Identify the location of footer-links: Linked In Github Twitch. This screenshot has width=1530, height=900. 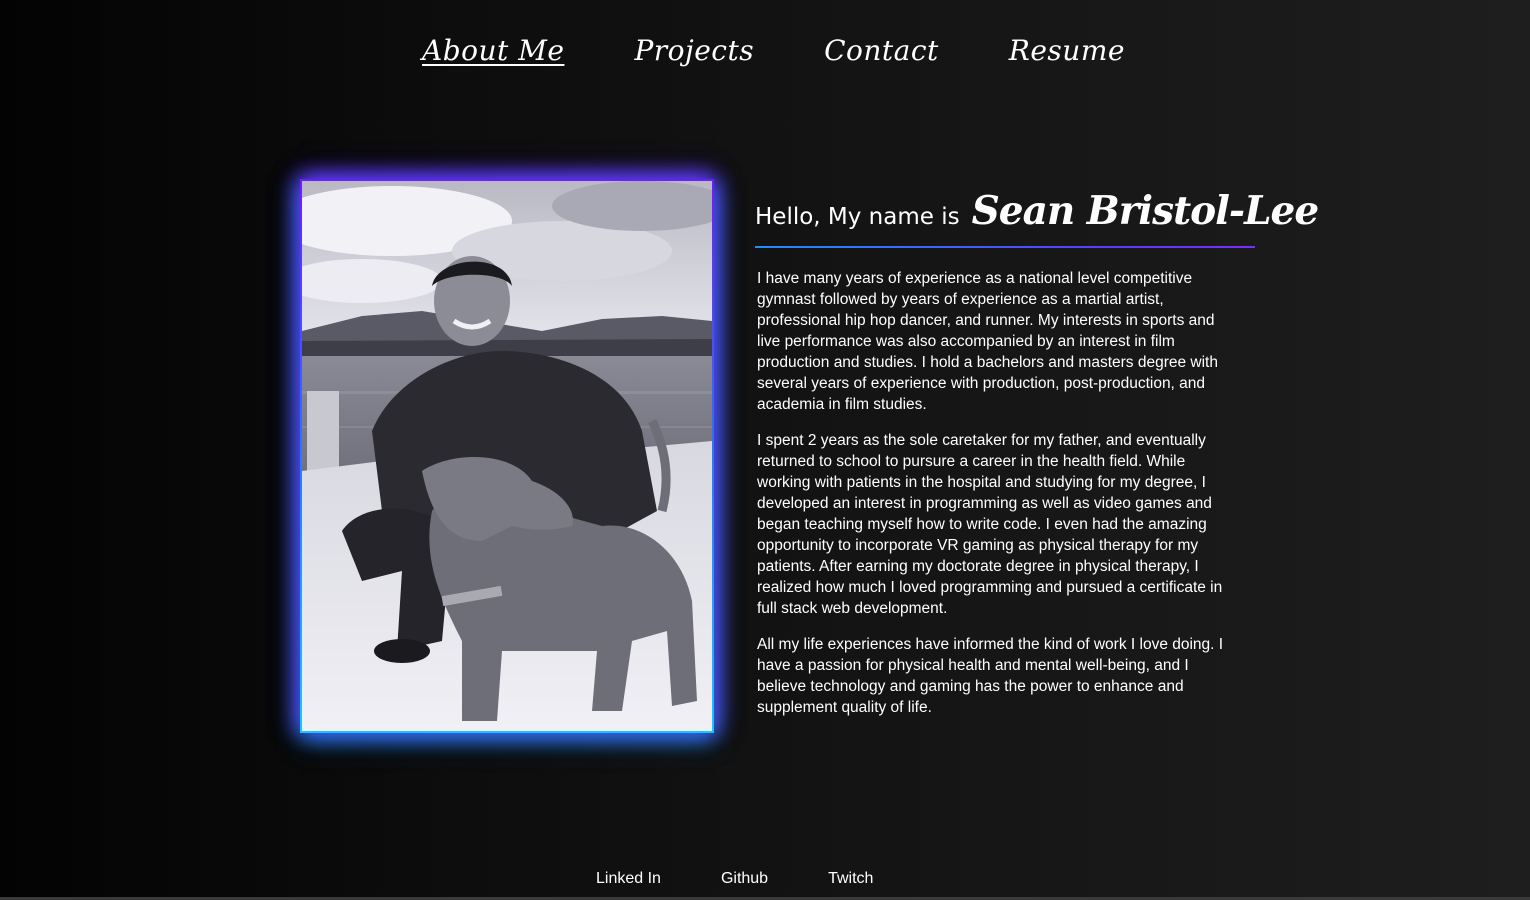
(764, 879).